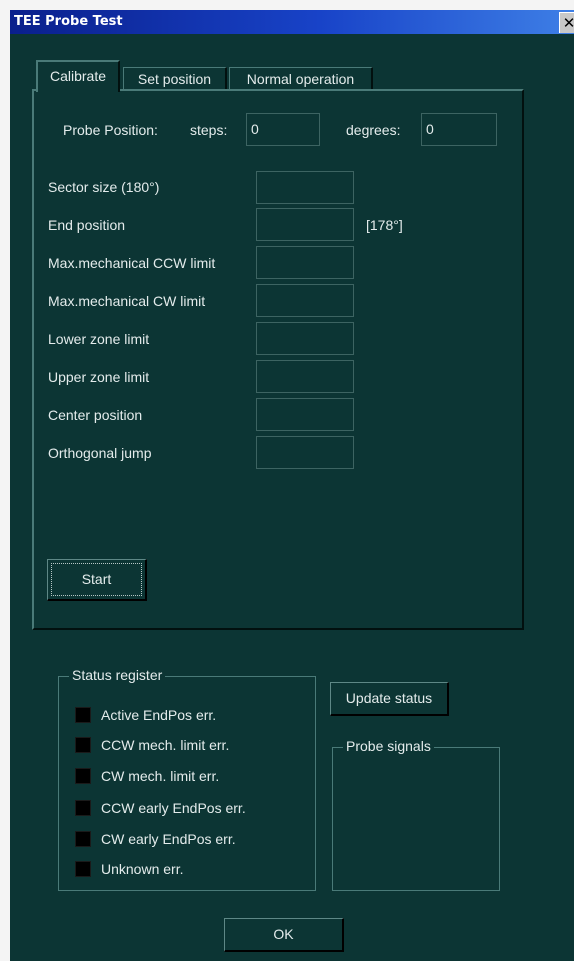 The image size is (574, 961). What do you see at coordinates (305, 376) in the screenshot?
I see `upper-zone-limit-field` at bounding box center [305, 376].